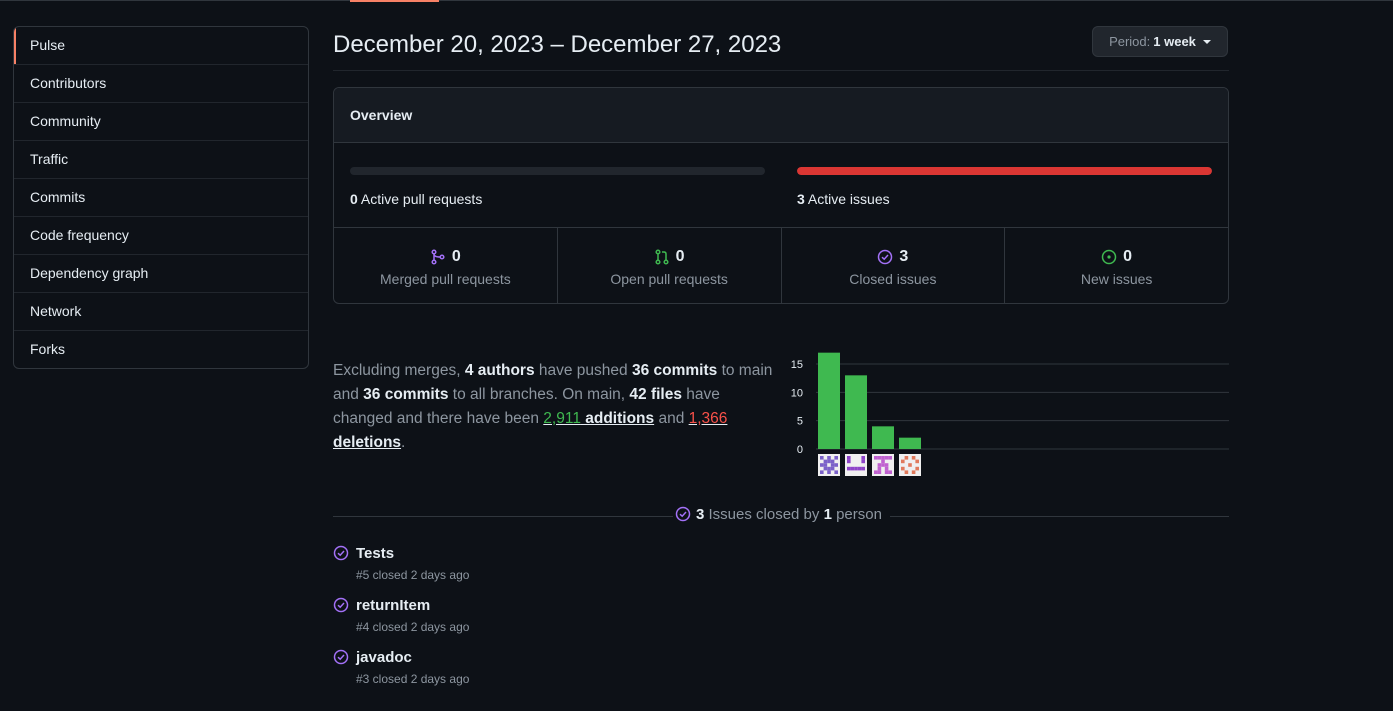 The height and width of the screenshot is (711, 1393). Describe the element at coordinates (848, 199) in the screenshot. I see `active-issues-label: Active issues` at that location.